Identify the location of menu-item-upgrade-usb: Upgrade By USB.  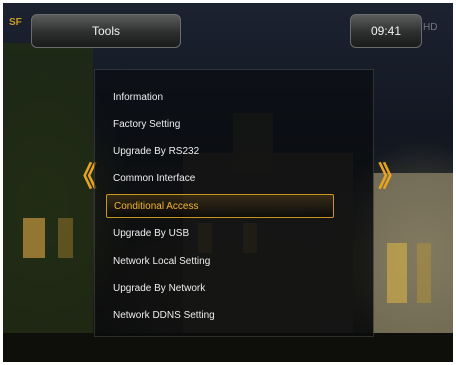
(220, 234).